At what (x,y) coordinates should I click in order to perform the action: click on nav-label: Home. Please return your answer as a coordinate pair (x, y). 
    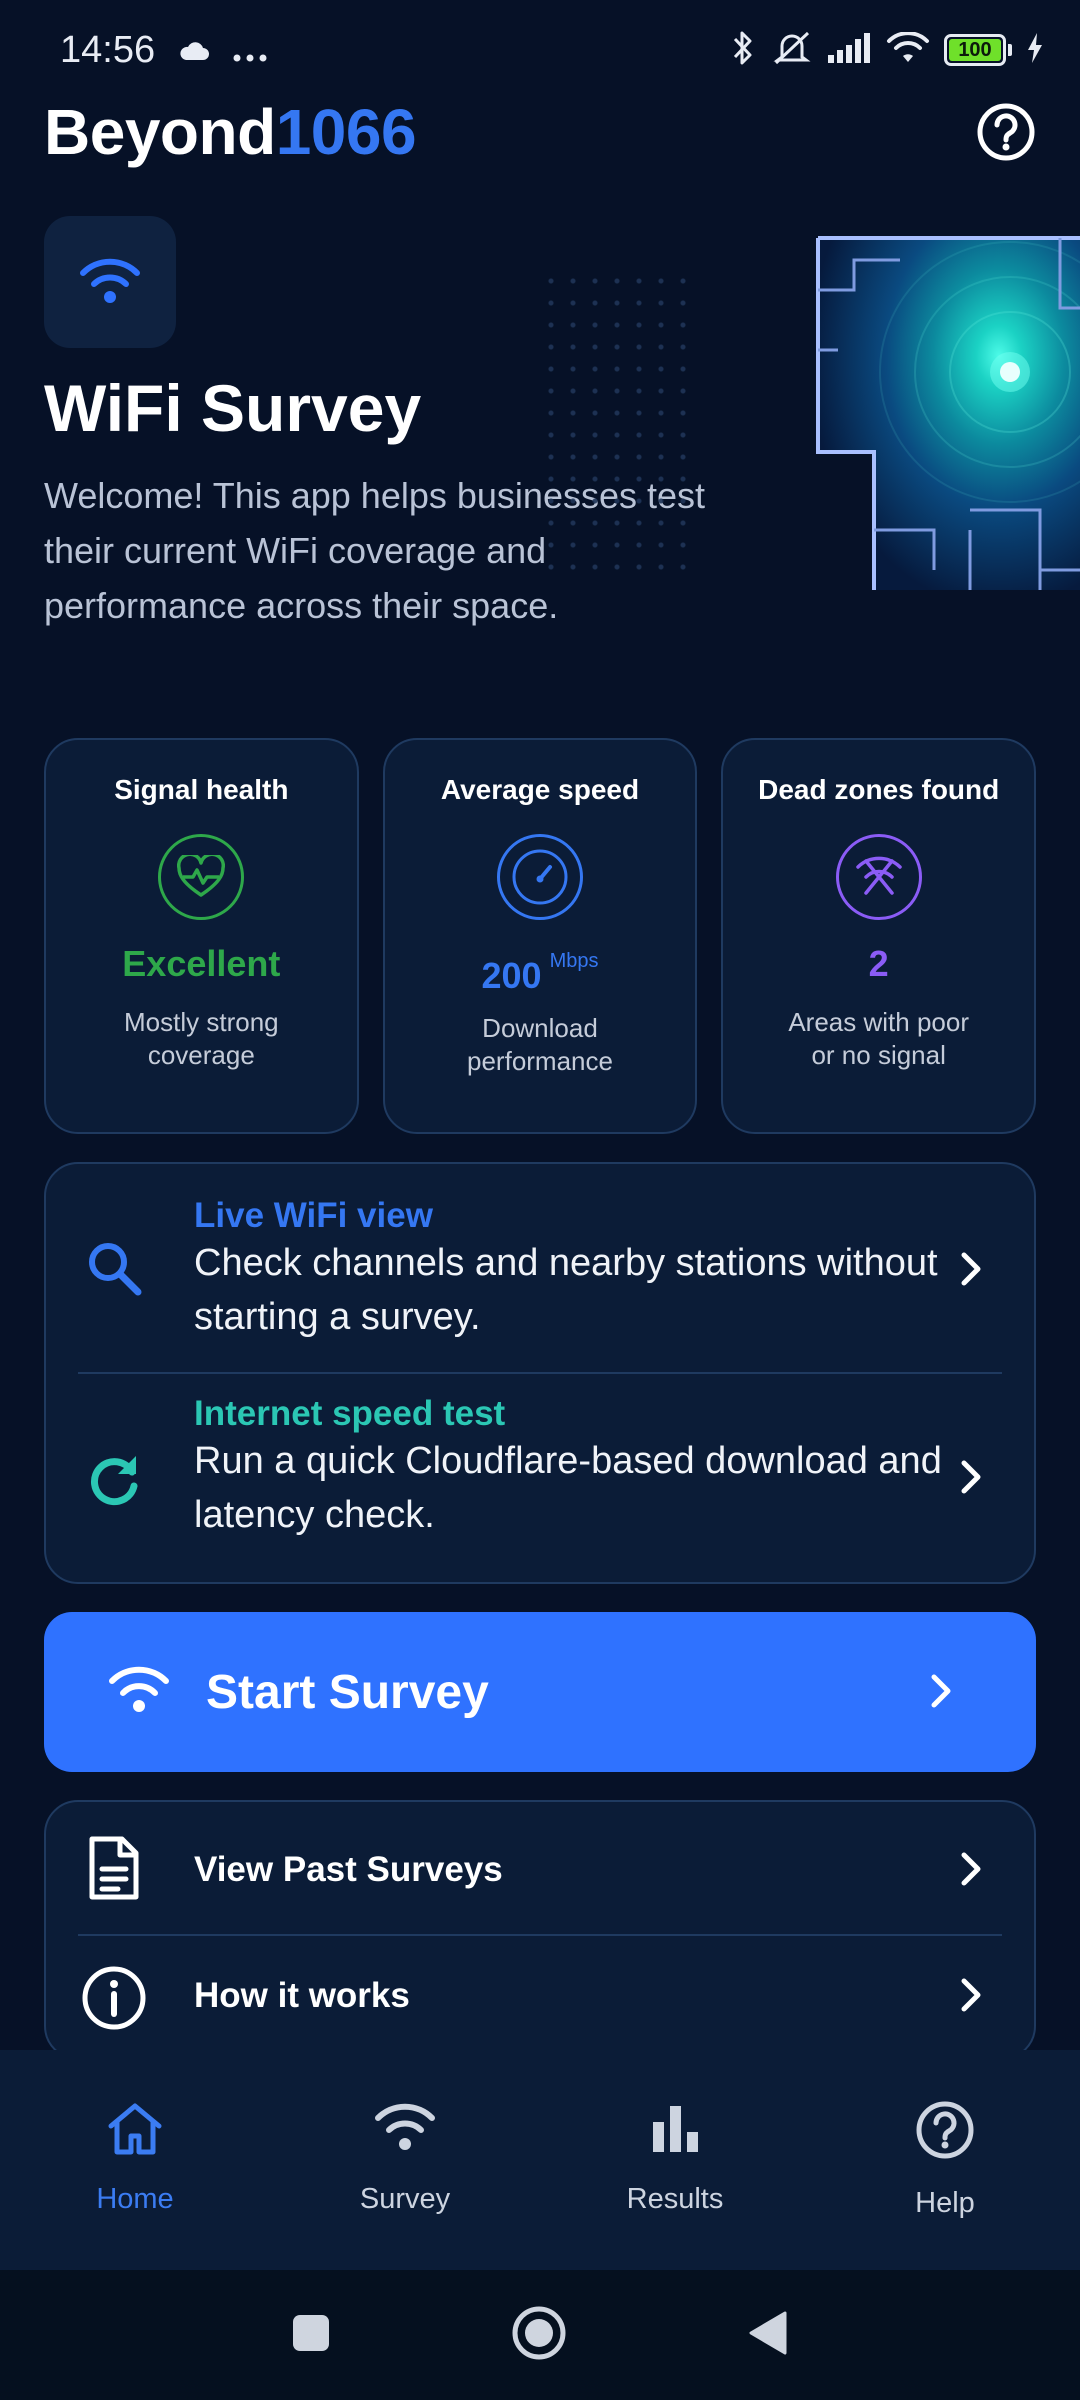
    Looking at the image, I should click on (135, 2199).